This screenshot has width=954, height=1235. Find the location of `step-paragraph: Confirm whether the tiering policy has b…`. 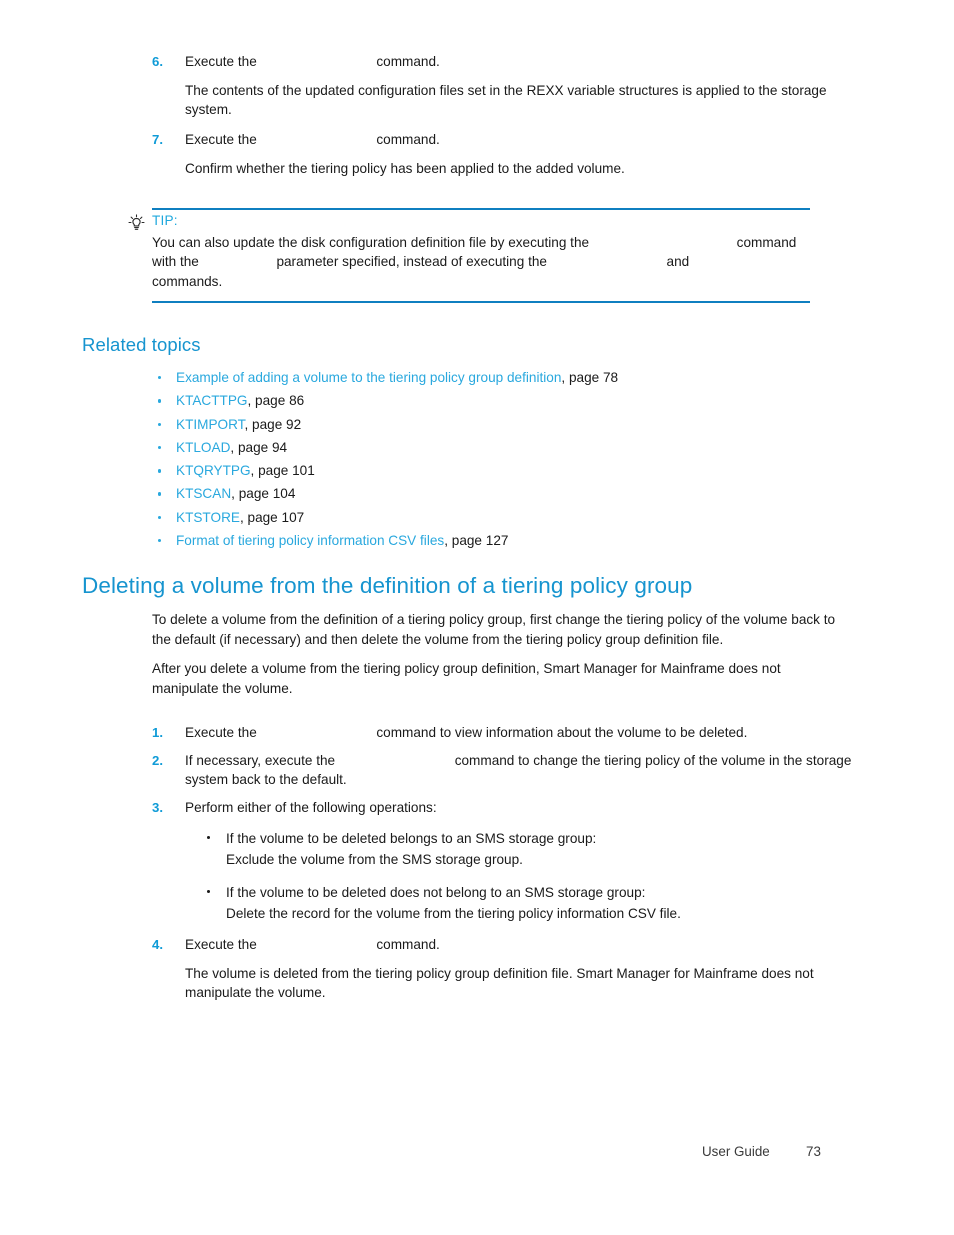

step-paragraph: Confirm whether the tiering policy has b… is located at coordinates (405, 168).